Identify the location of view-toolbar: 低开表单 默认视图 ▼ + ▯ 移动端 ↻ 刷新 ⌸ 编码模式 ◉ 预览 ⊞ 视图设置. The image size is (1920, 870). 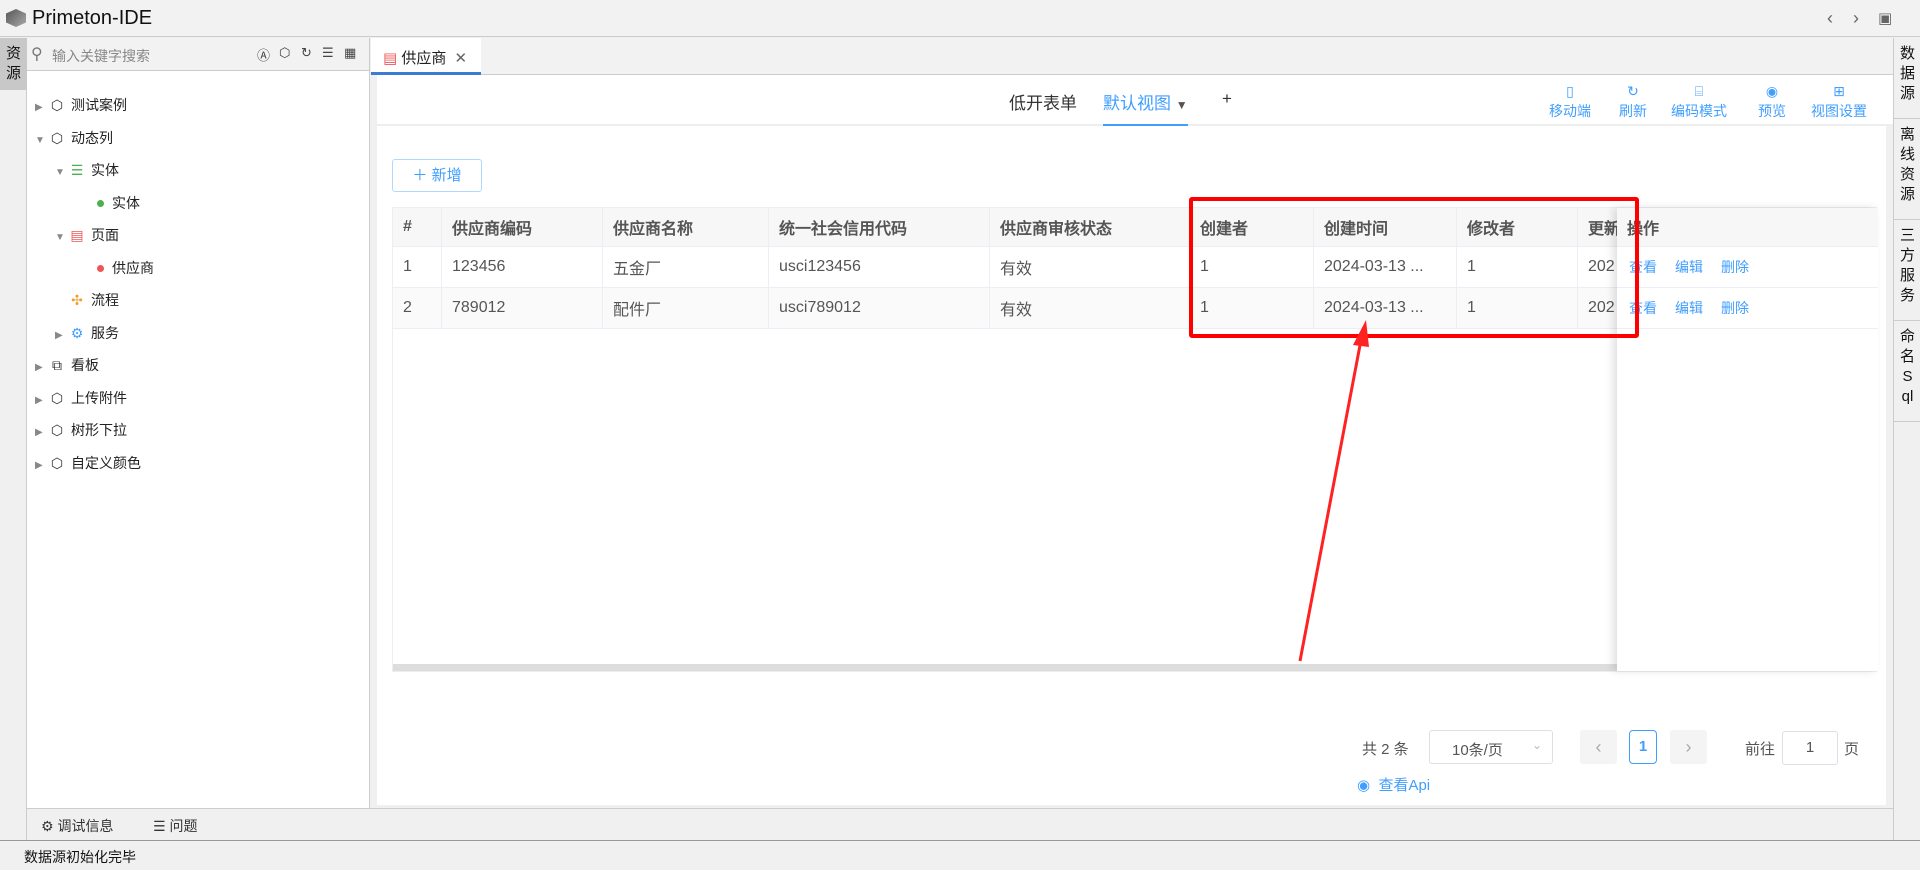
(1135, 100).